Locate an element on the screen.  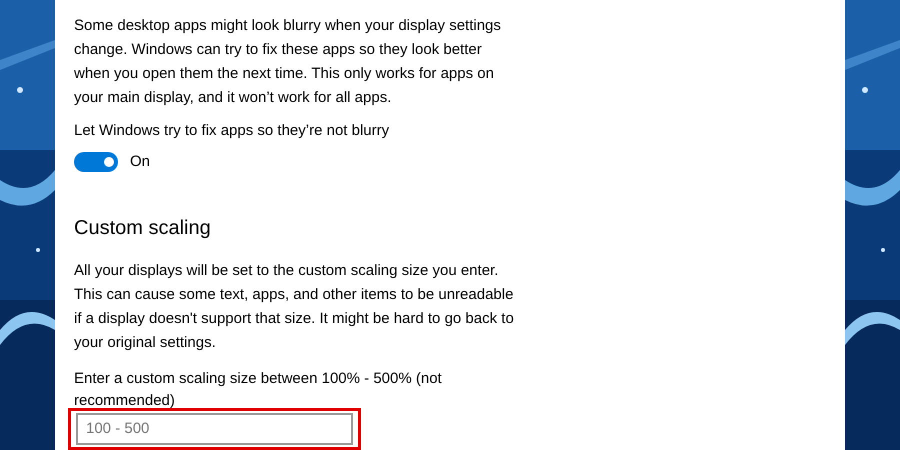
scaling-input: 100 - 500 is located at coordinates (214, 428).